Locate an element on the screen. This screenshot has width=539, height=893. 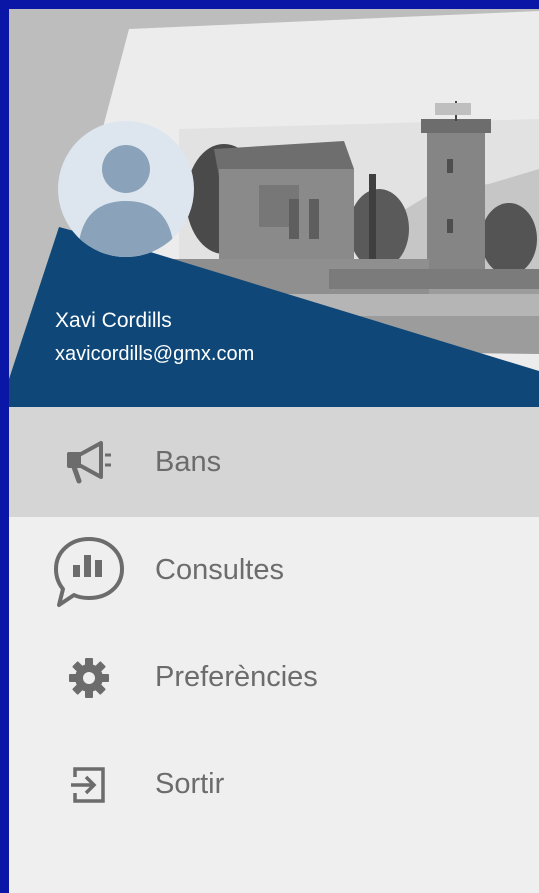
menu-item-label: Preferències is located at coordinates (236, 677).